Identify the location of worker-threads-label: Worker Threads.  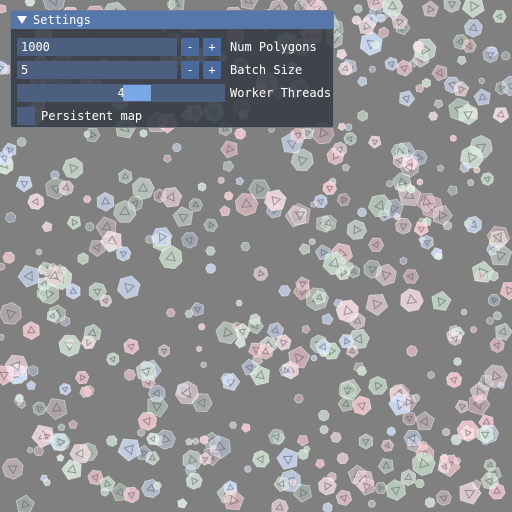
(281, 93).